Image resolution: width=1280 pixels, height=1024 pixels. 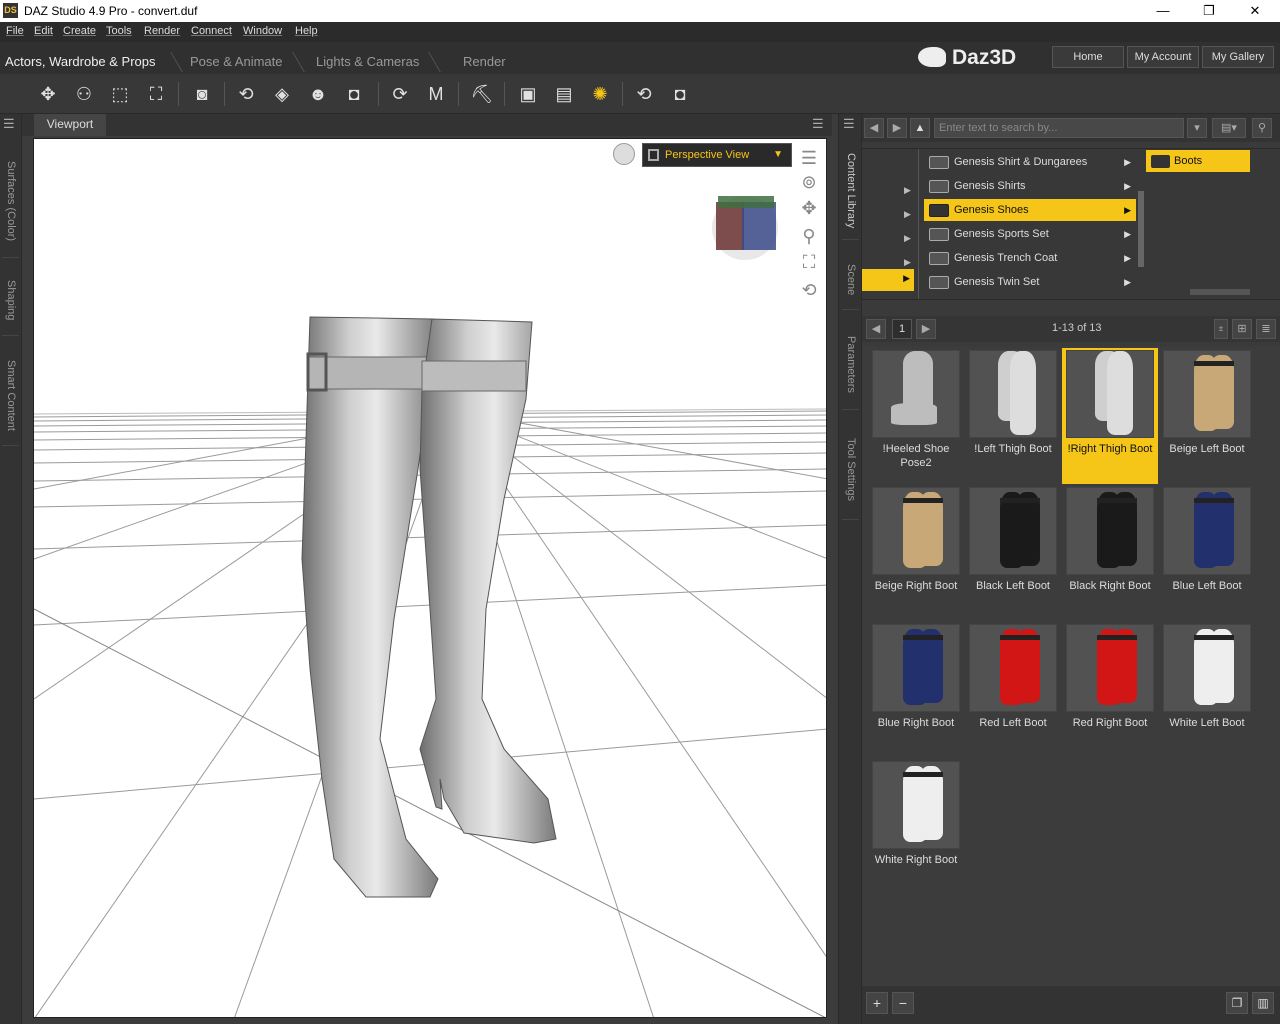 What do you see at coordinates (367, 63) in the screenshot?
I see `tab-lights-cameras: Lights & Cameras` at bounding box center [367, 63].